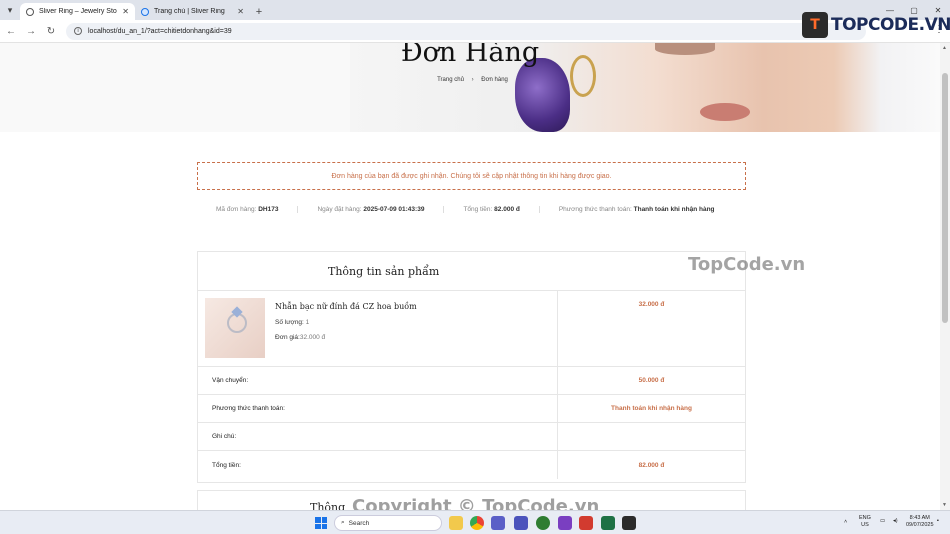 This screenshot has width=950, height=534. Describe the element at coordinates (78, 31) in the screenshot. I see `site-info-icon: i` at that location.